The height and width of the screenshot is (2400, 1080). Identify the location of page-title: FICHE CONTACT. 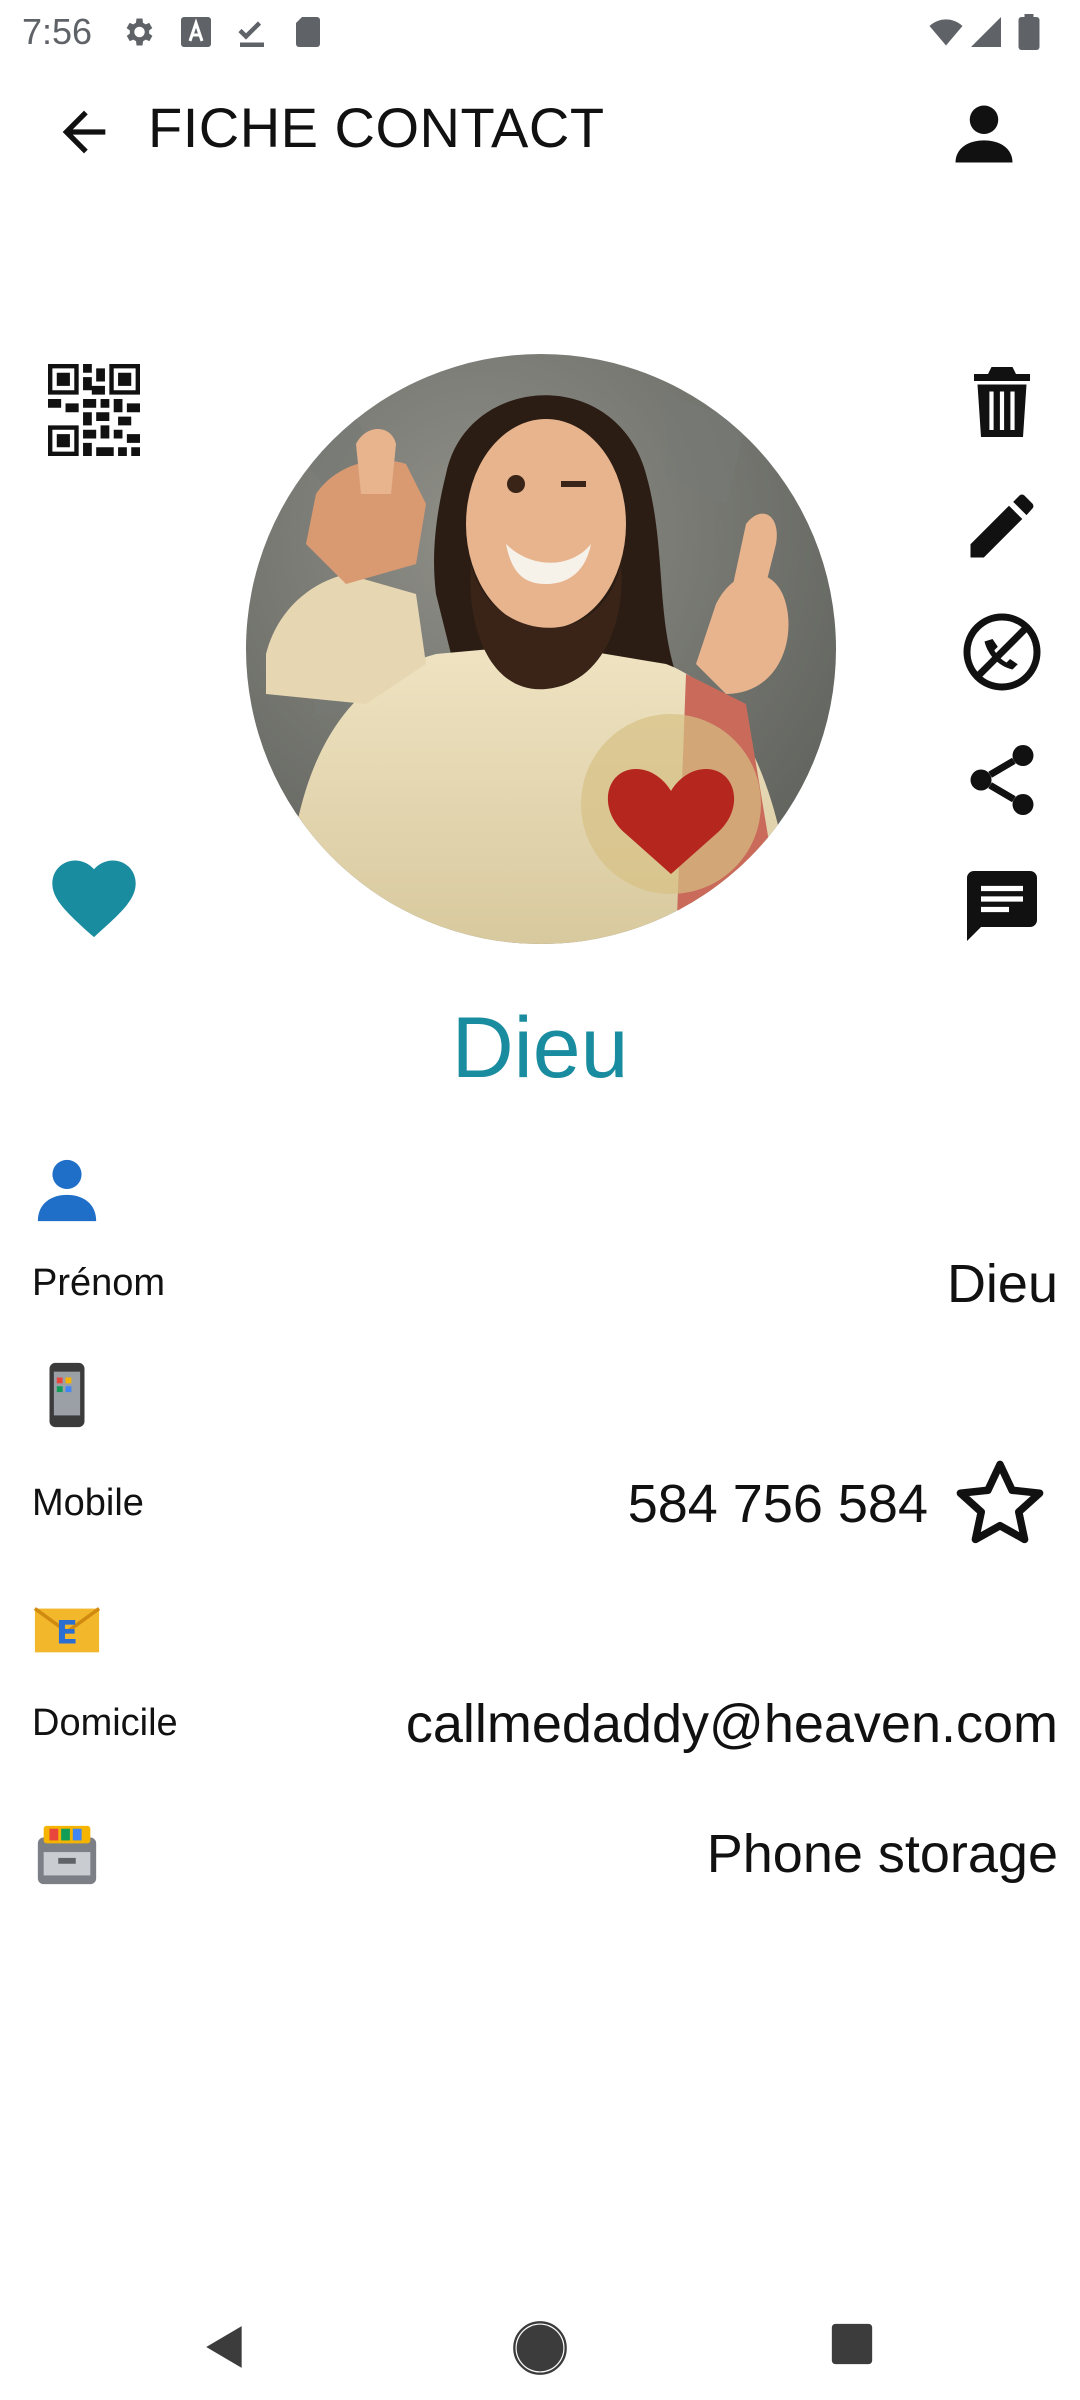
(376, 127).